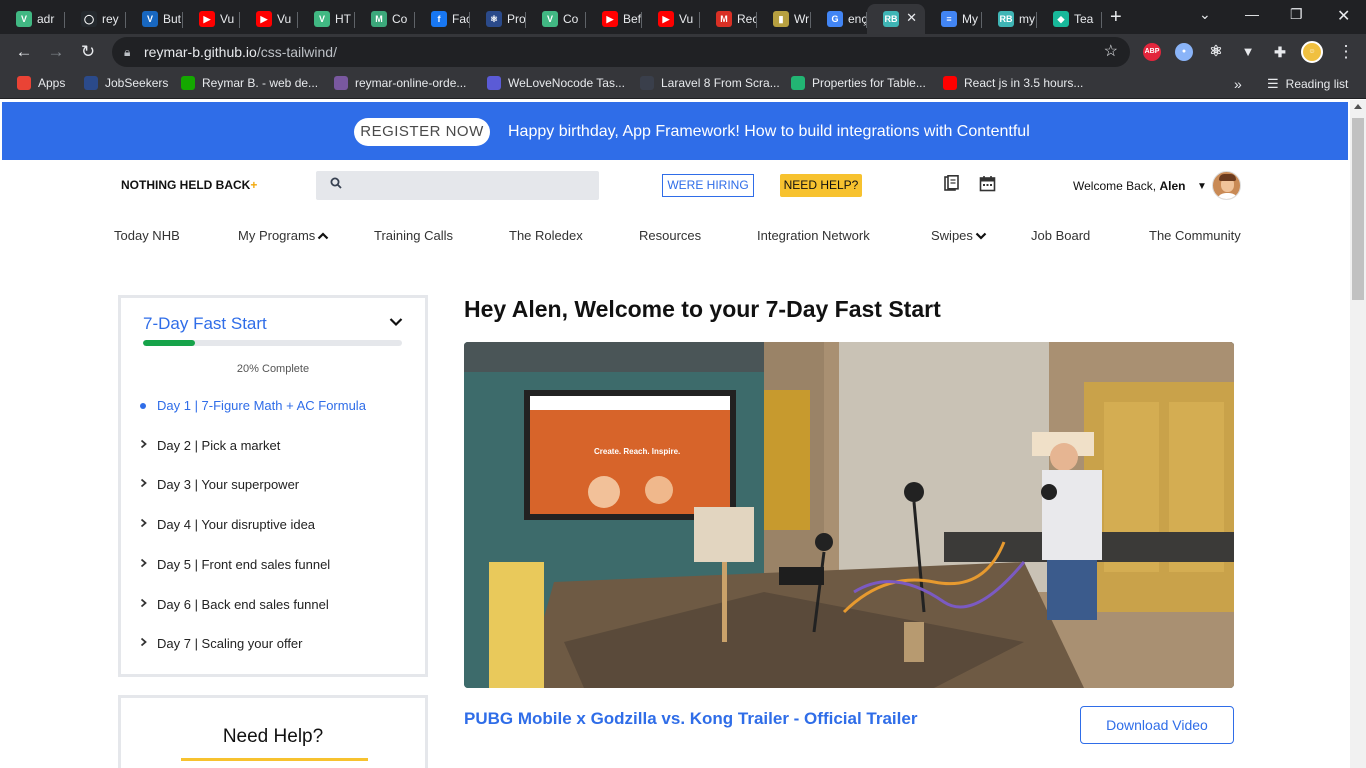  What do you see at coordinates (1252, 14) in the screenshot?
I see `minimize-button: —` at bounding box center [1252, 14].